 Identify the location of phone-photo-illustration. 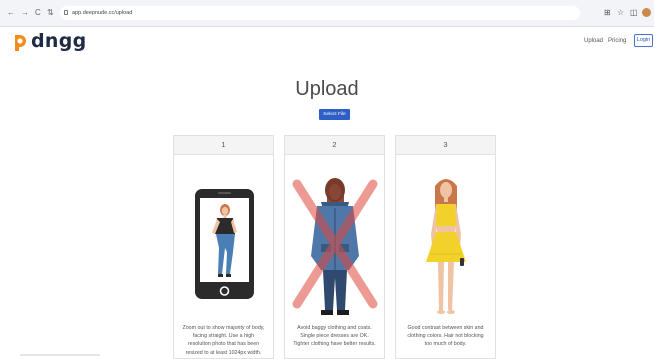
(224, 244).